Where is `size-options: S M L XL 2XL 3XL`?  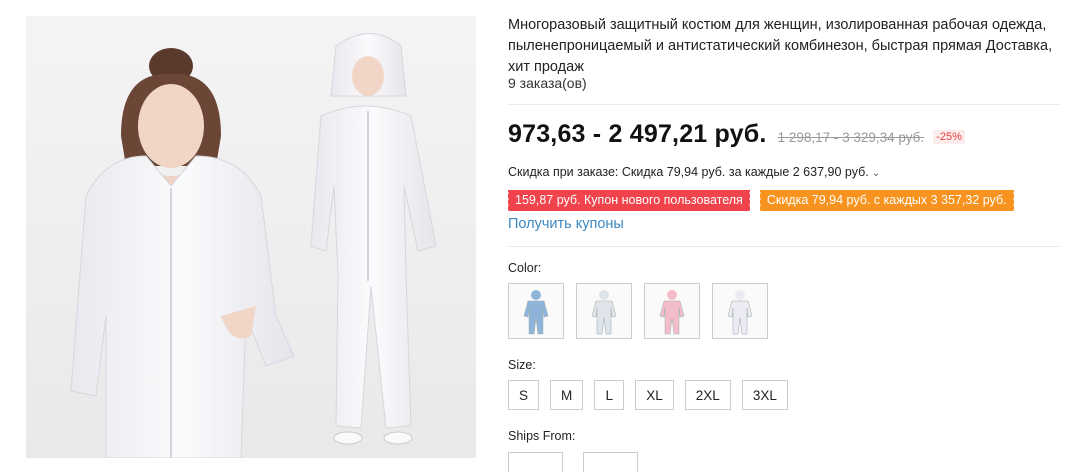 size-options: S M L XL 2XL 3XL is located at coordinates (648, 395).